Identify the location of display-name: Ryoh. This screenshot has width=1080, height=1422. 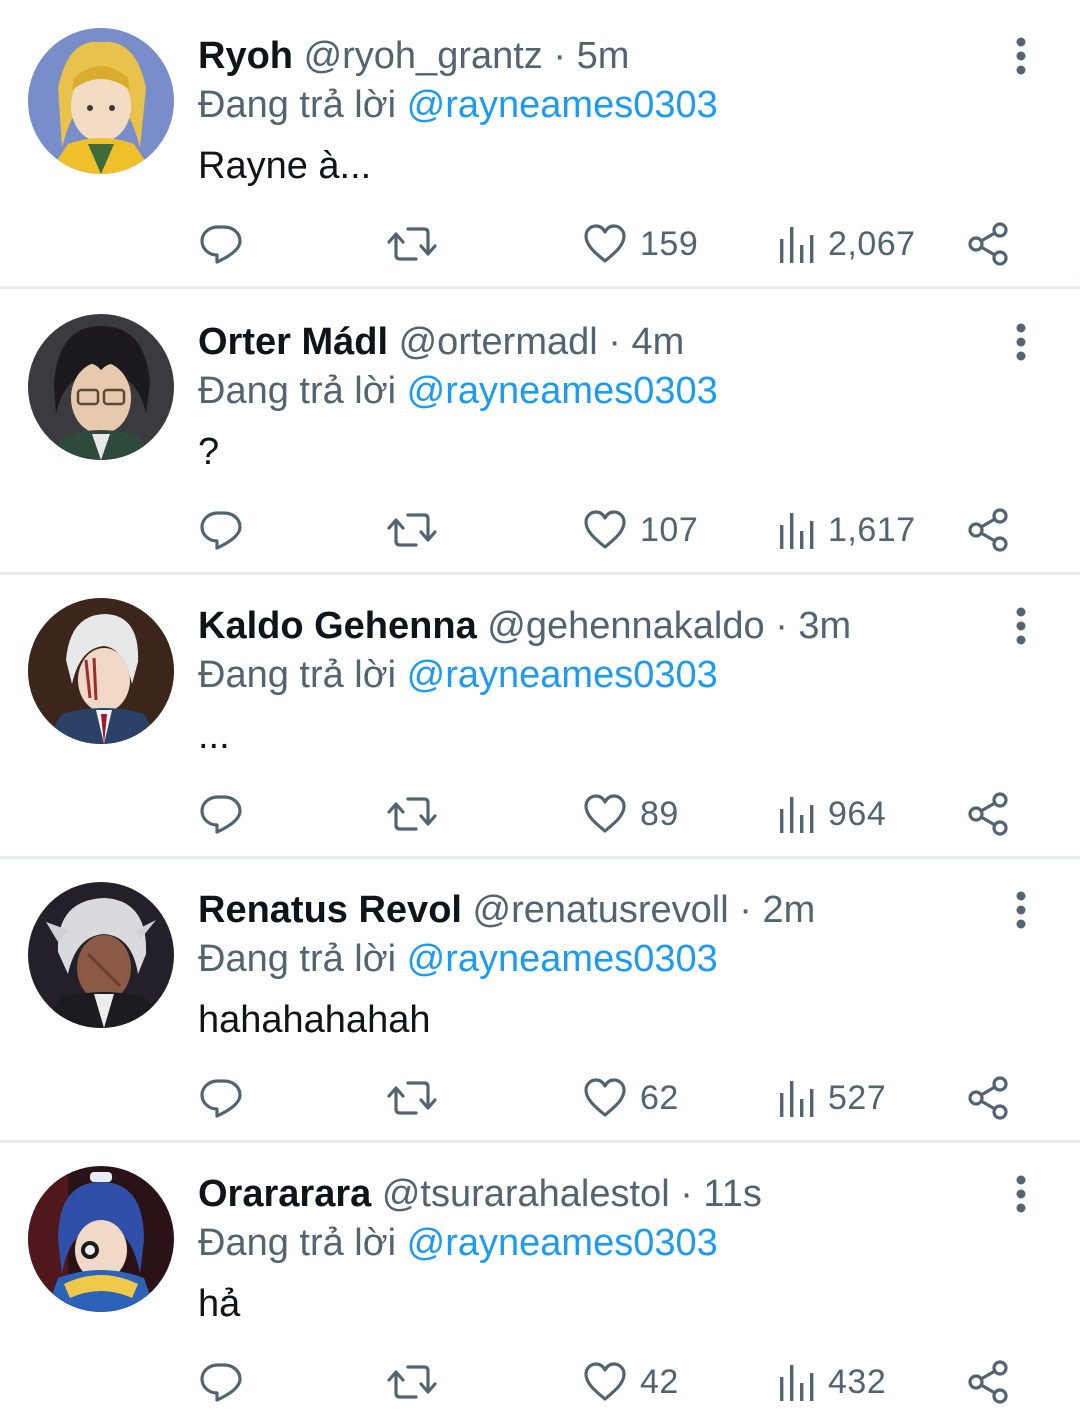
(245, 56).